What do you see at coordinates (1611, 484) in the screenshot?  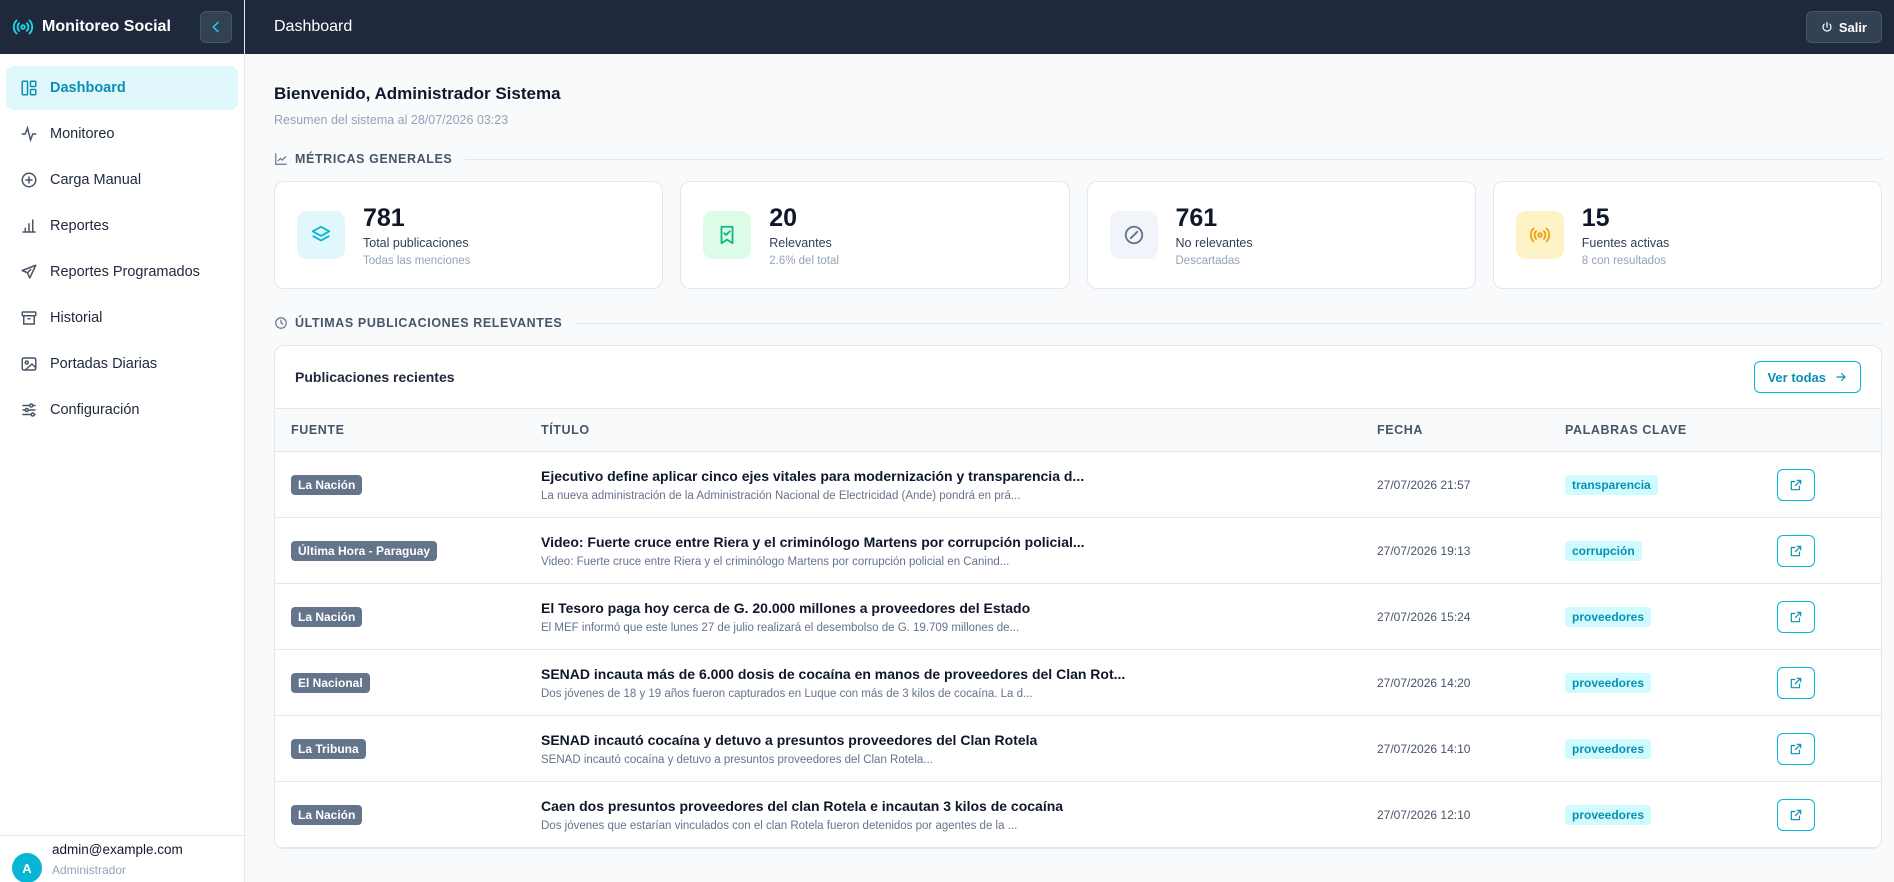 I see `keyword-badge: transparencia` at bounding box center [1611, 484].